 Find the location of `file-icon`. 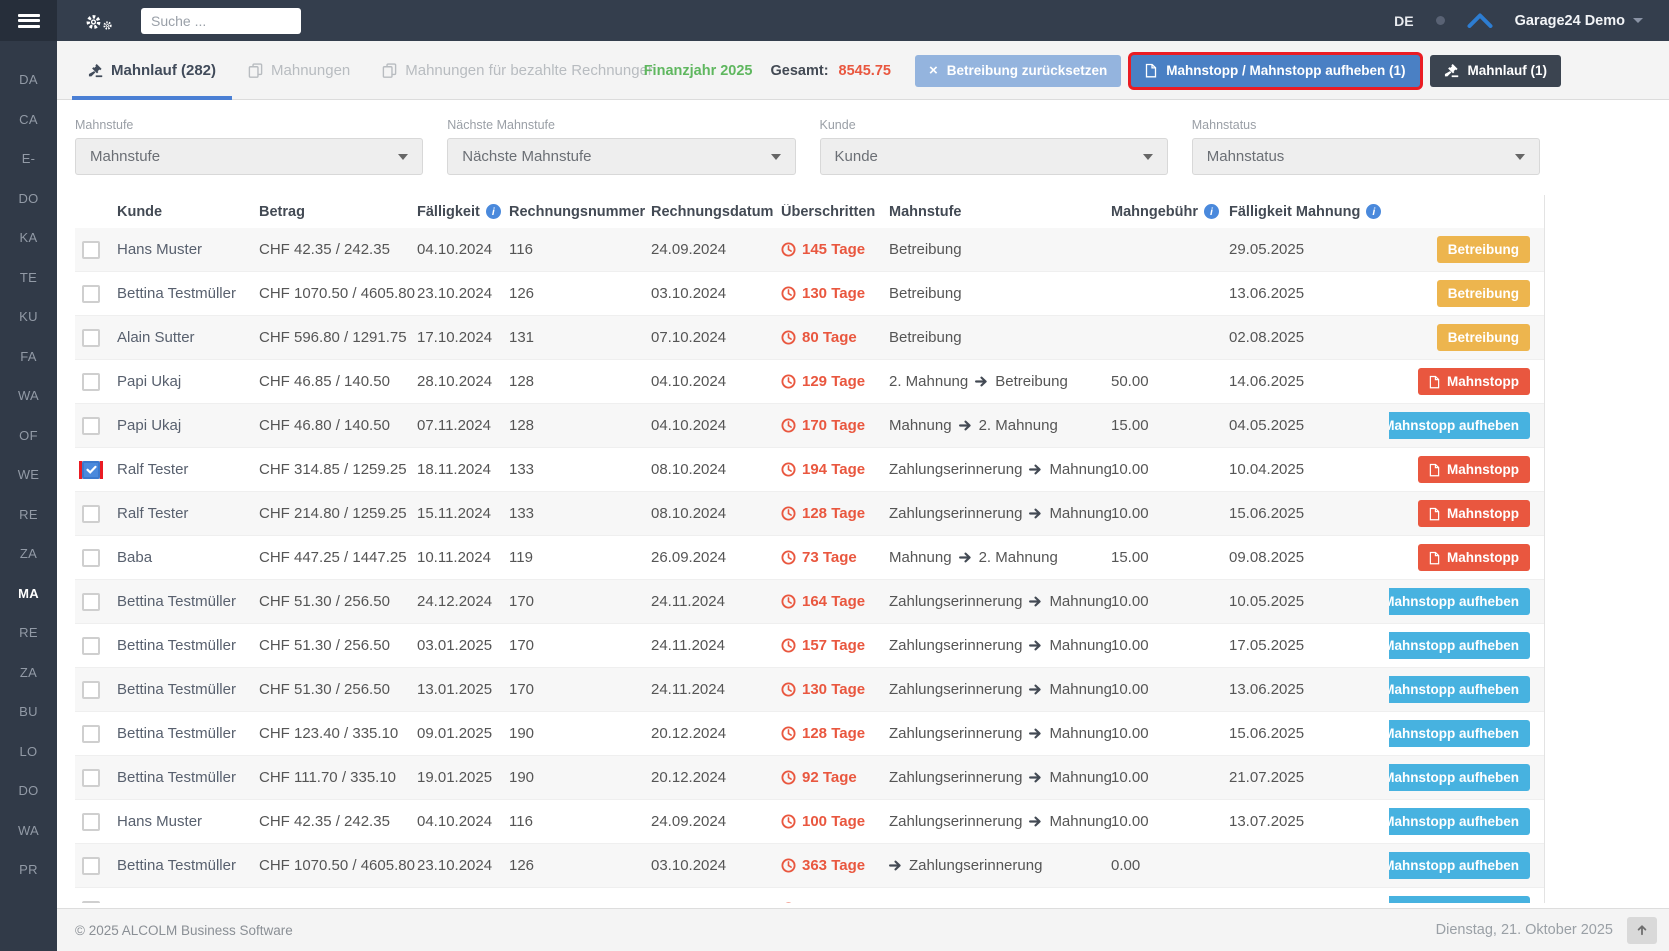

file-icon is located at coordinates (1434, 513).